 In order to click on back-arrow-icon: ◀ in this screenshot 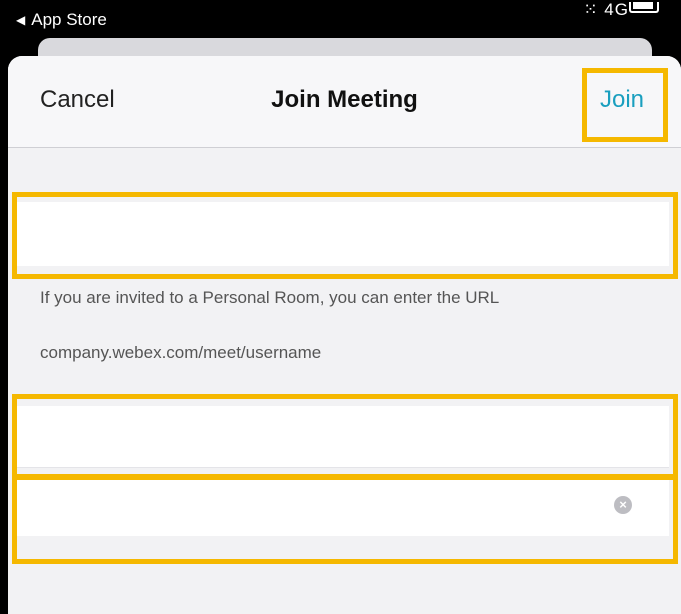, I will do `click(21, 20)`.